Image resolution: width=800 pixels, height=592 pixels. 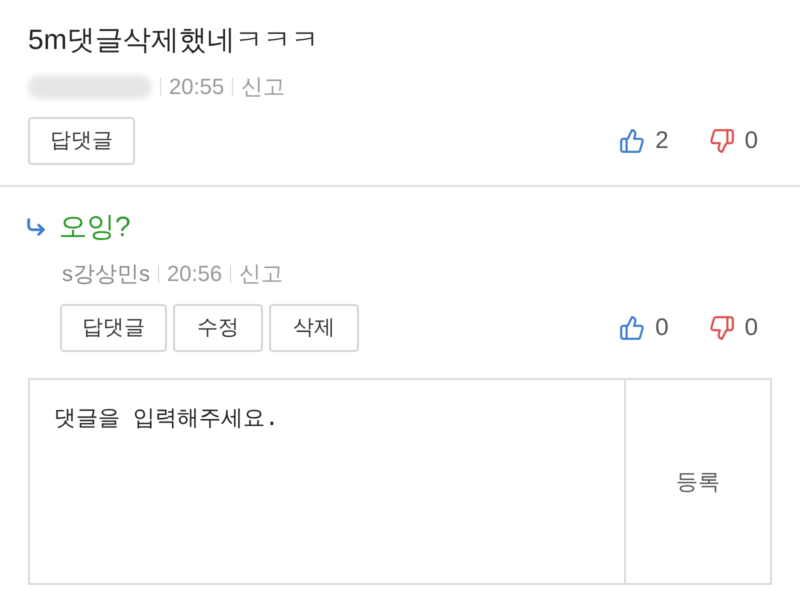 What do you see at coordinates (314, 328) in the screenshot?
I see `comment-action-button: 삭제` at bounding box center [314, 328].